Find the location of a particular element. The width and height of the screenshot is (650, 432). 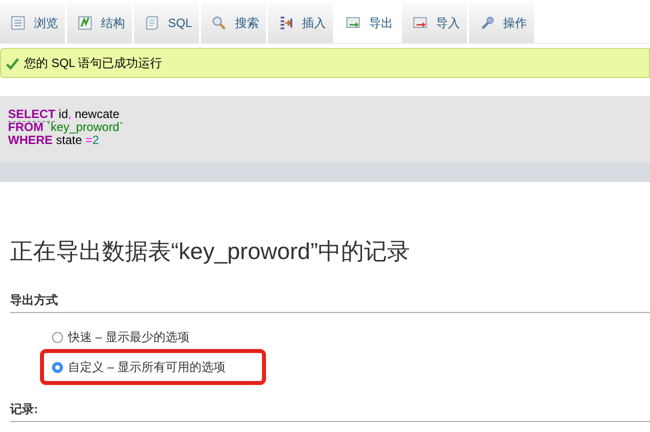

tab: 结构 is located at coordinates (99, 23).